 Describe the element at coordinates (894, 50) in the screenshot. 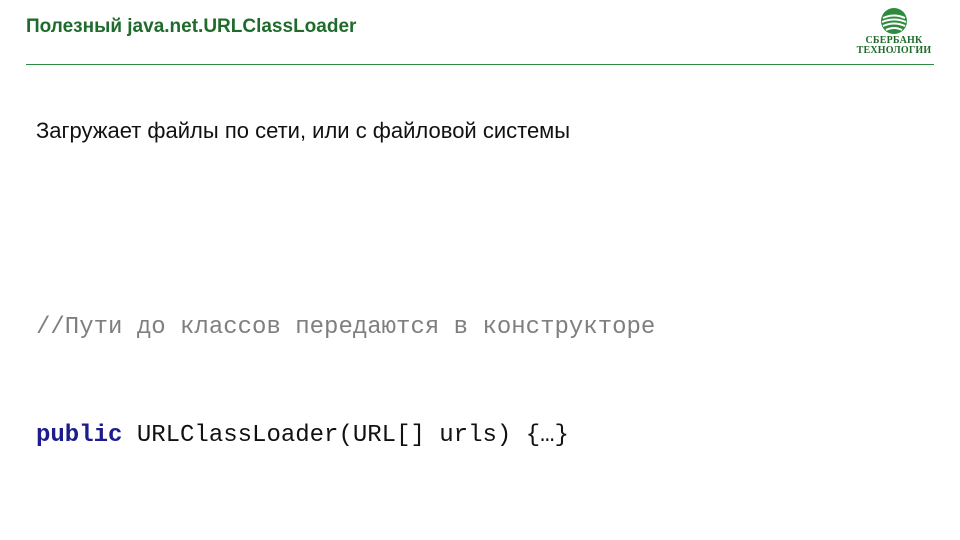

I see `logo-text-line2: ТЕХНОЛОГИИ` at that location.